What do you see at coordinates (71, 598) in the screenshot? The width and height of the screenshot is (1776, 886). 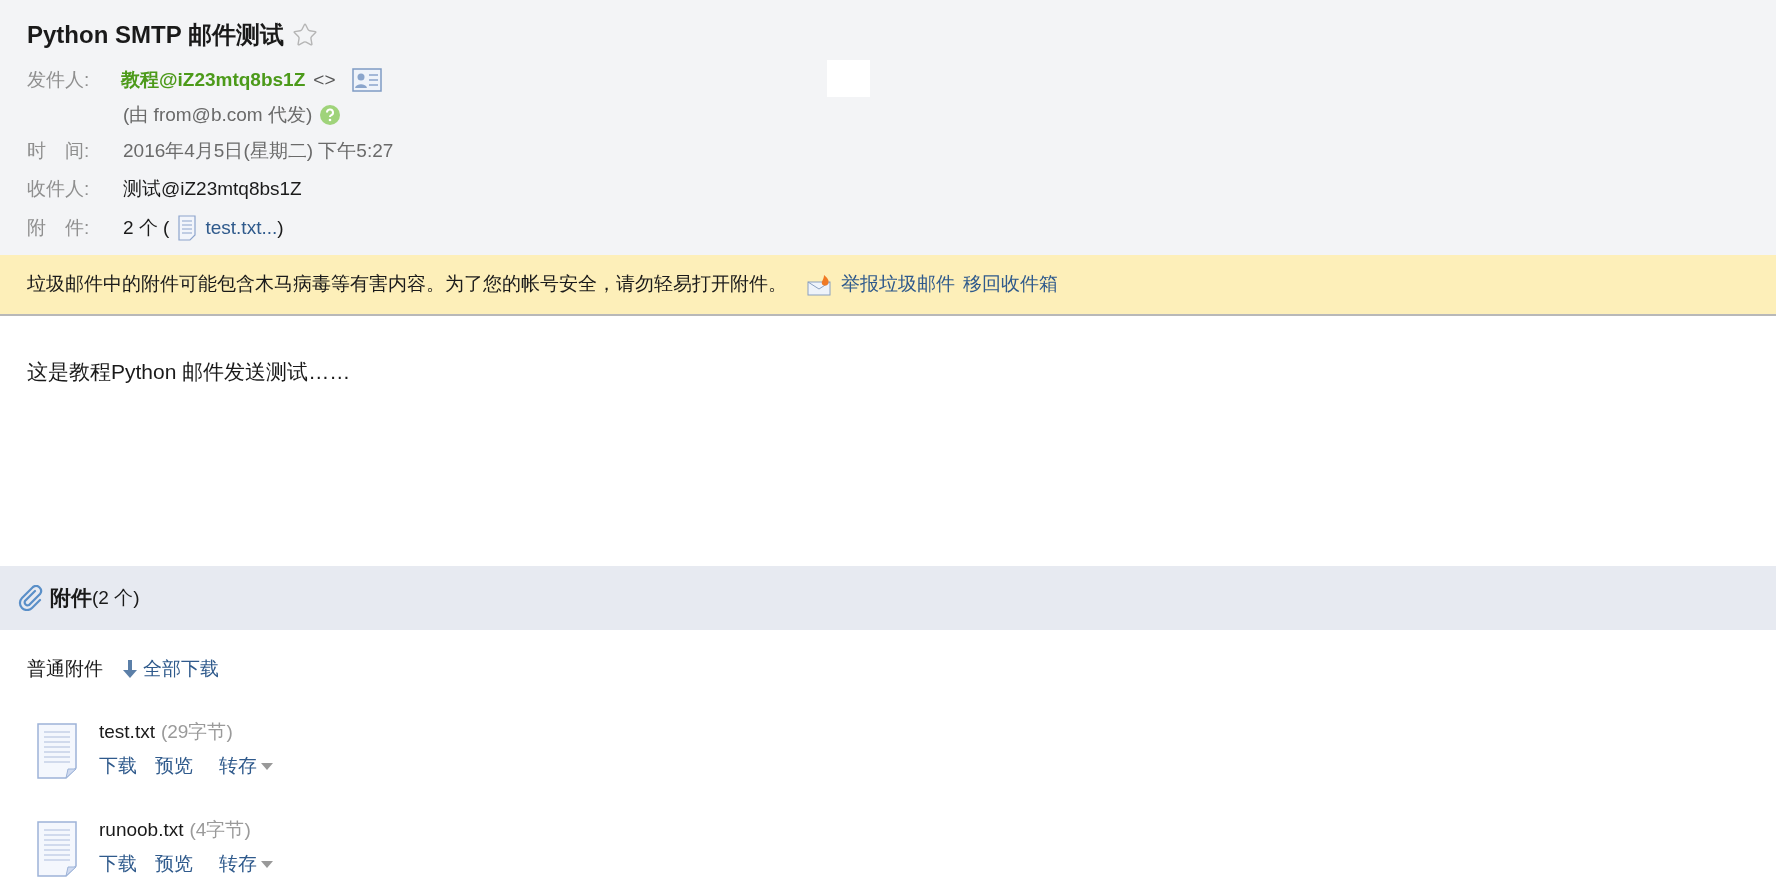 I see `attachments-title: 附件` at bounding box center [71, 598].